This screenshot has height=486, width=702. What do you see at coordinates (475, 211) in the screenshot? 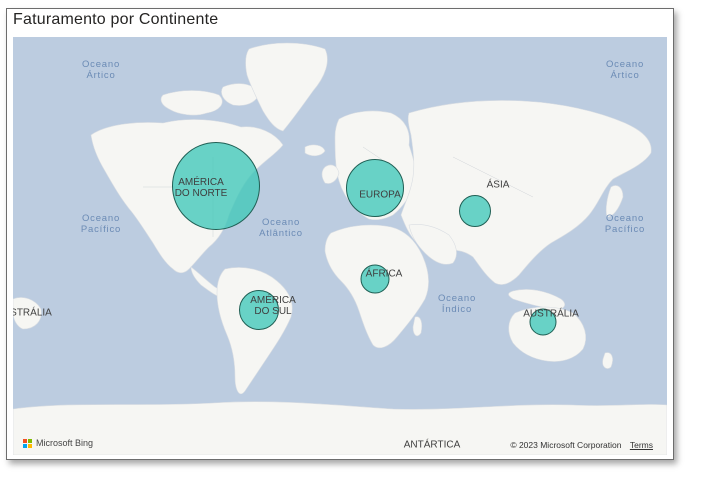
I see `bubble-asia` at bounding box center [475, 211].